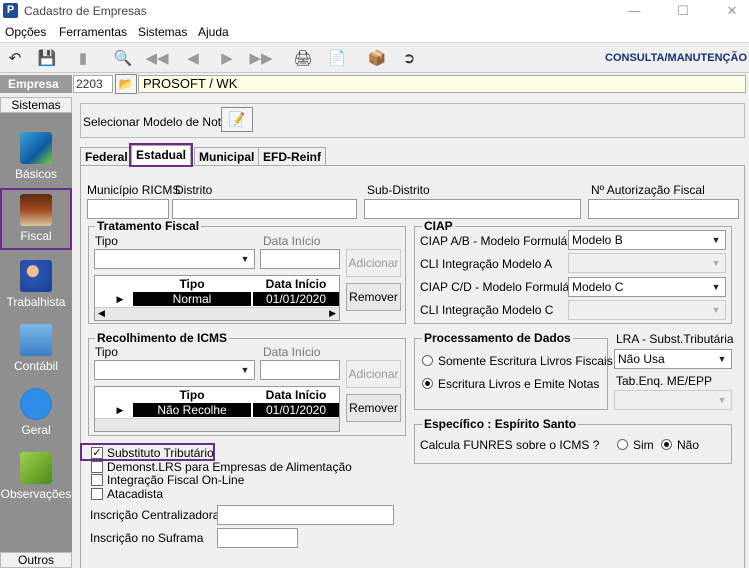 The width and height of the screenshot is (749, 568). What do you see at coordinates (97, 467) in the screenshot?
I see `demonst-checkbox` at bounding box center [97, 467].